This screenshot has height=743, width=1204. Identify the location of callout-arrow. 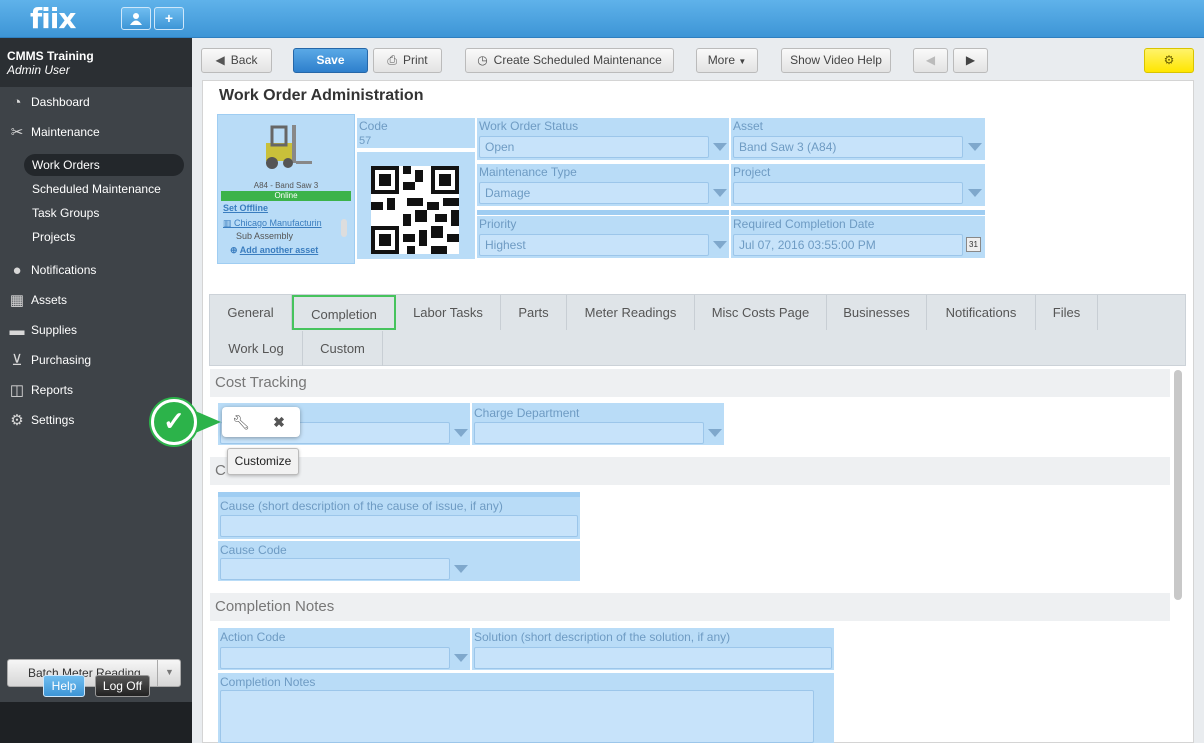
(207, 422).